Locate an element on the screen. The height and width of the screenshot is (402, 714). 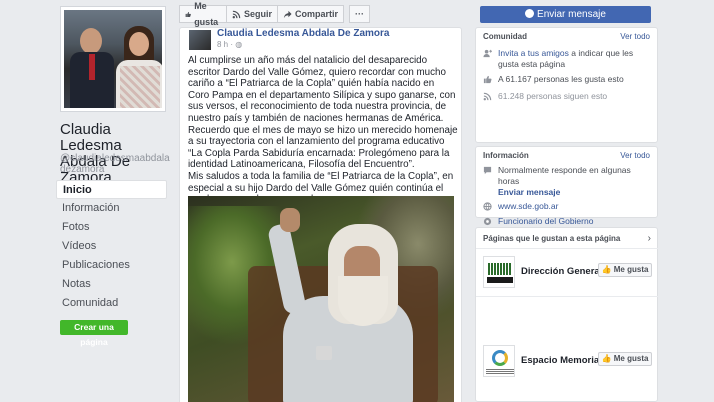
profile-picture is located at coordinates (113, 59).